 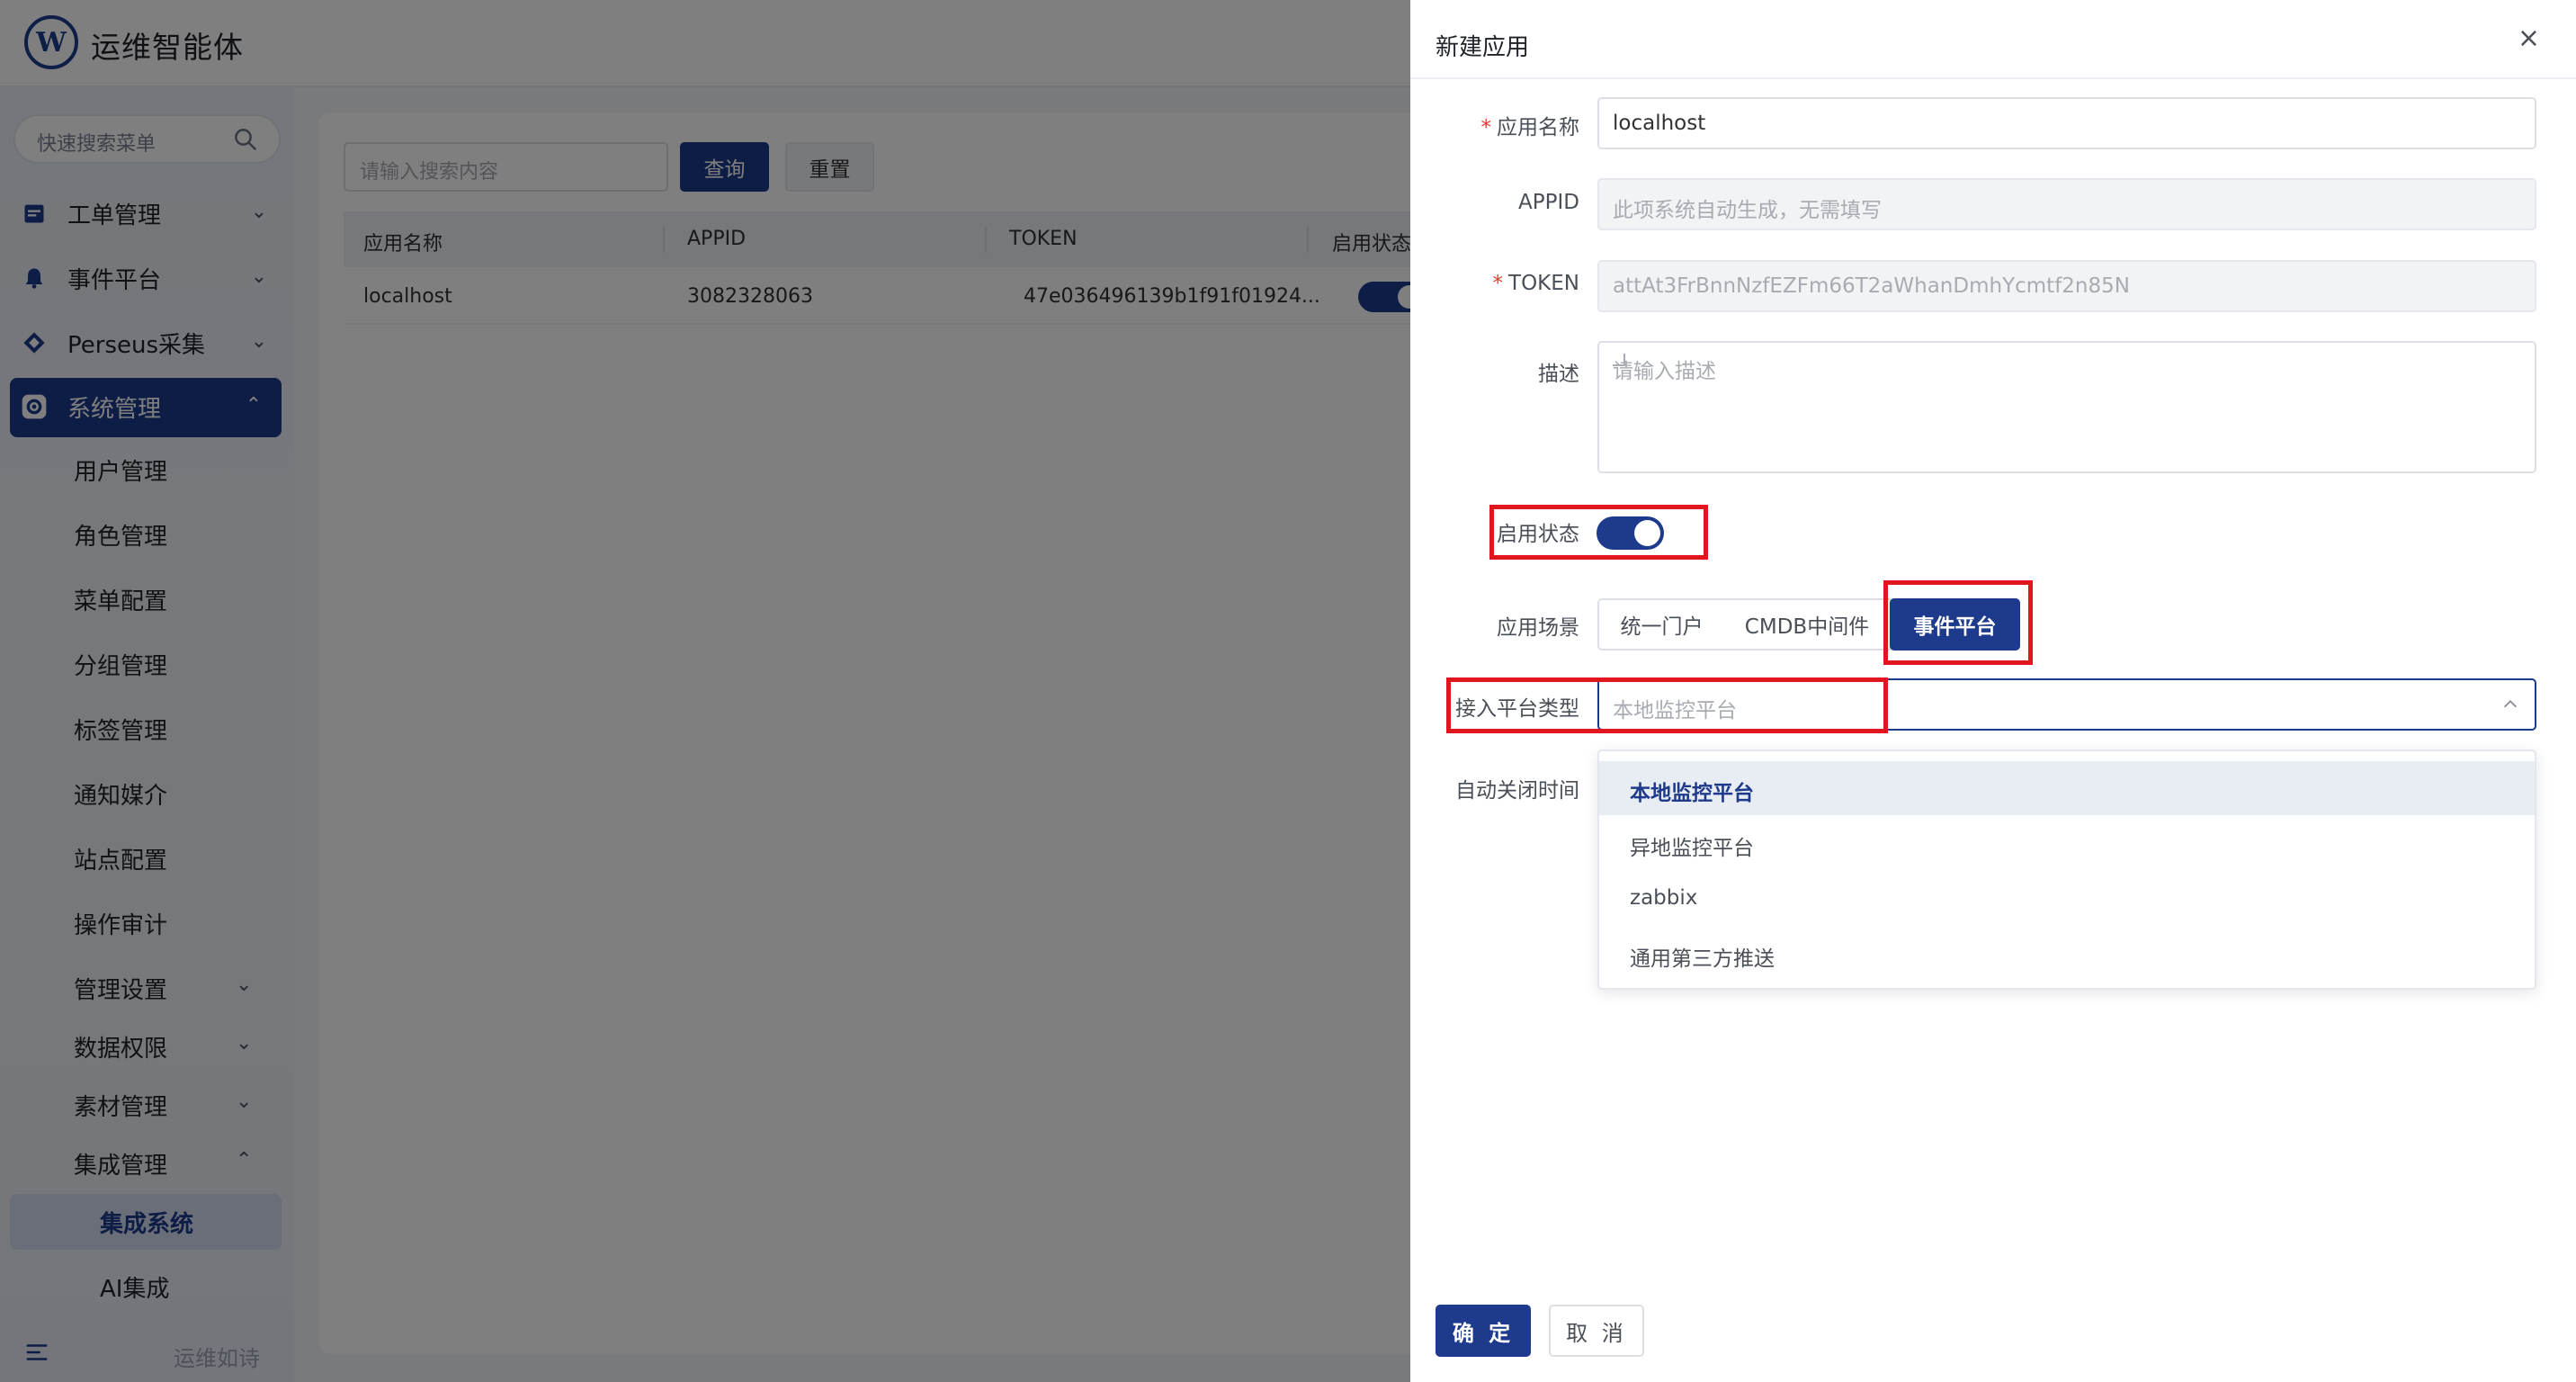 What do you see at coordinates (1664, 372) in the screenshot?
I see `description-placeholder: 请输入描述` at bounding box center [1664, 372].